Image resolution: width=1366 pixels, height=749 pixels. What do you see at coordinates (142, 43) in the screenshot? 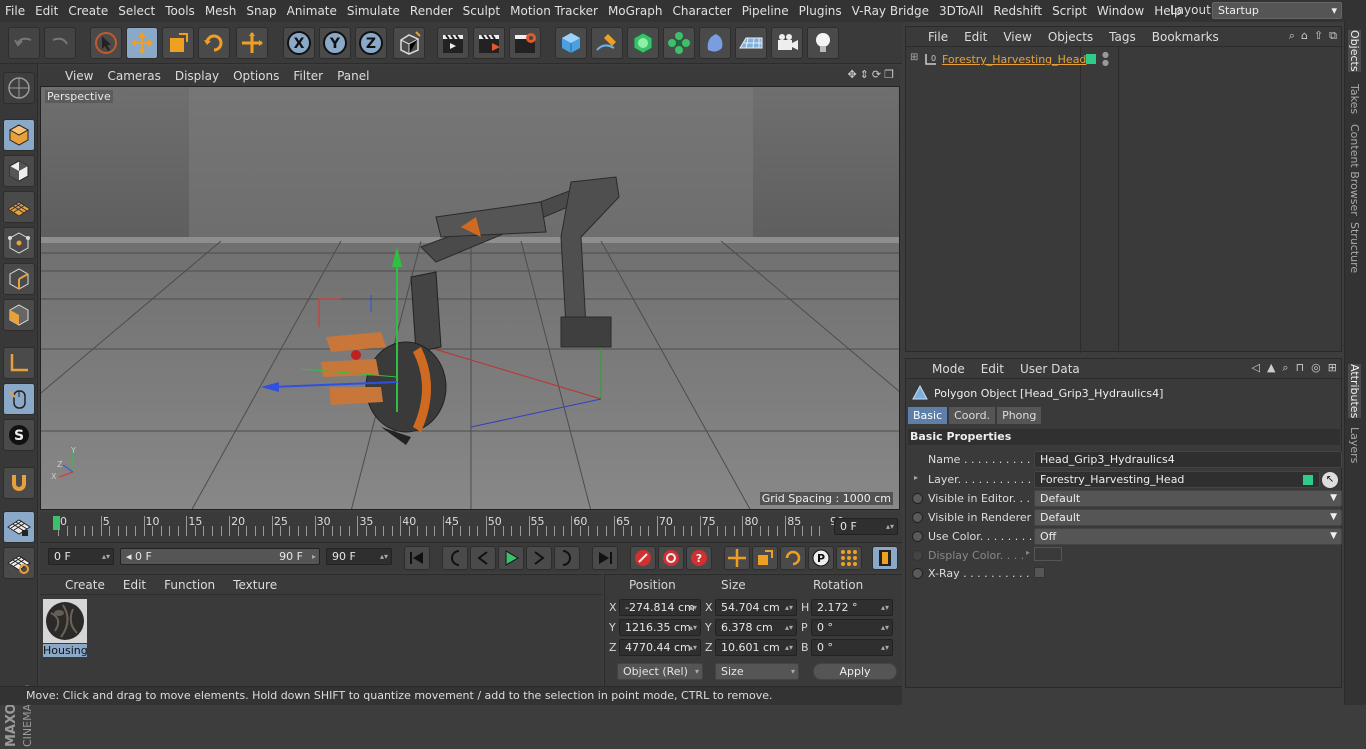
I see `move-tool-button` at bounding box center [142, 43].